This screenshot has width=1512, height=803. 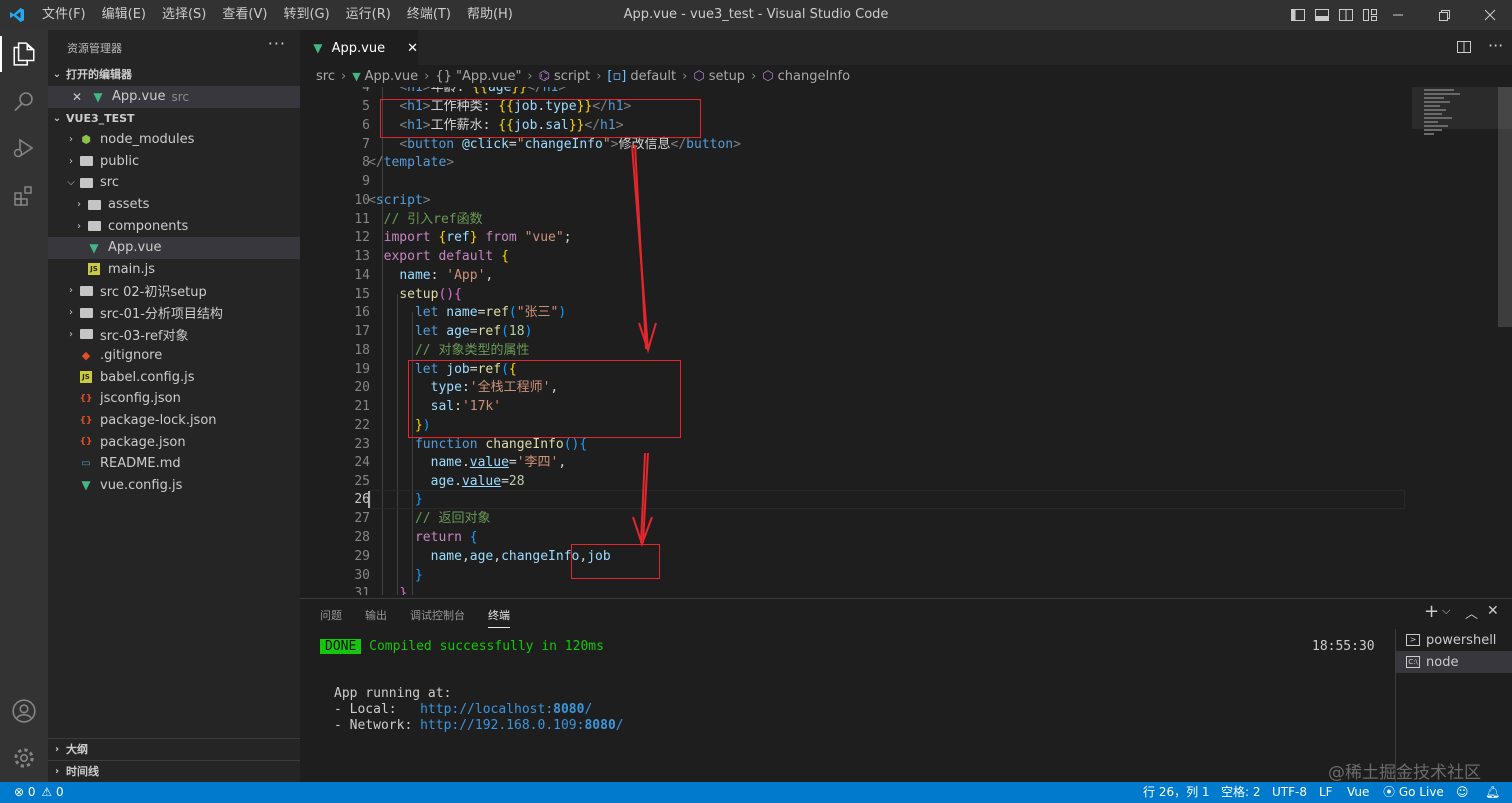 What do you see at coordinates (1326, 792) in the screenshot?
I see `line-ending: LF` at bounding box center [1326, 792].